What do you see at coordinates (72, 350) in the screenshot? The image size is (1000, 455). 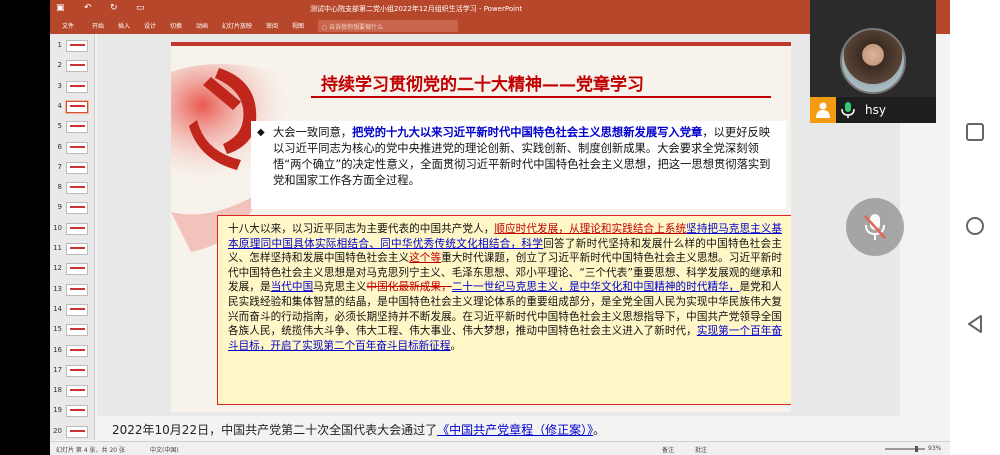 I see `slide-thumbnail: 16` at bounding box center [72, 350].